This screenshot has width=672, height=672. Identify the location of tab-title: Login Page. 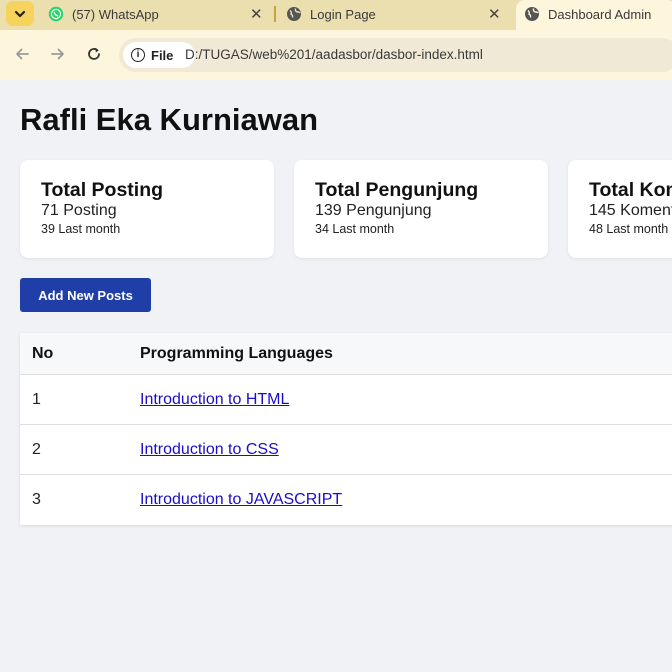
(343, 14).